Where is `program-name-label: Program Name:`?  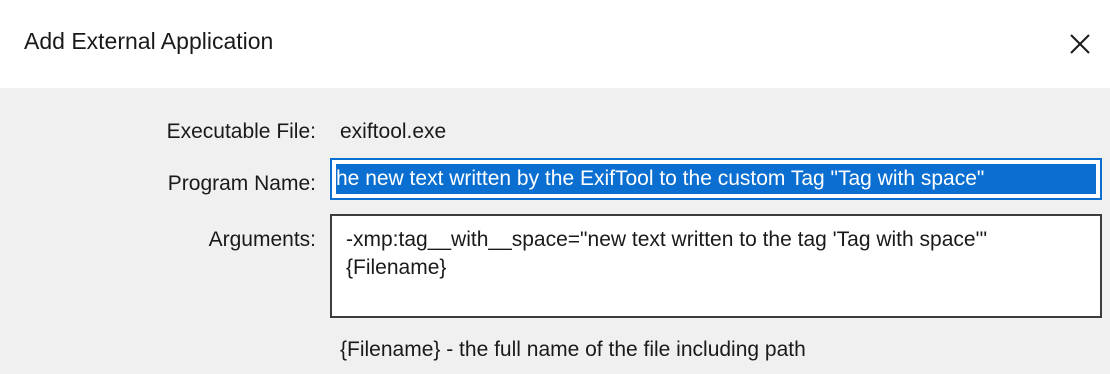 program-name-label: Program Name: is located at coordinates (241, 183).